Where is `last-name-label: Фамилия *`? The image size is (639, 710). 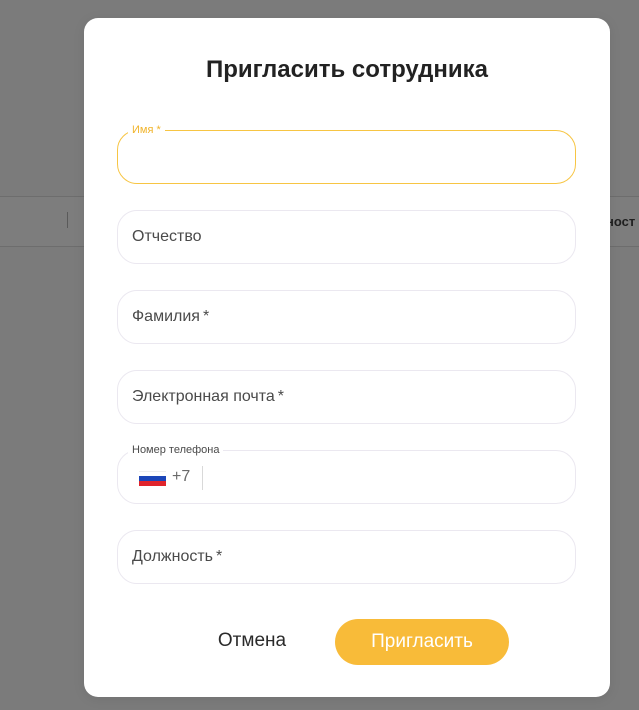
last-name-label: Фамилия * is located at coordinates (171, 316).